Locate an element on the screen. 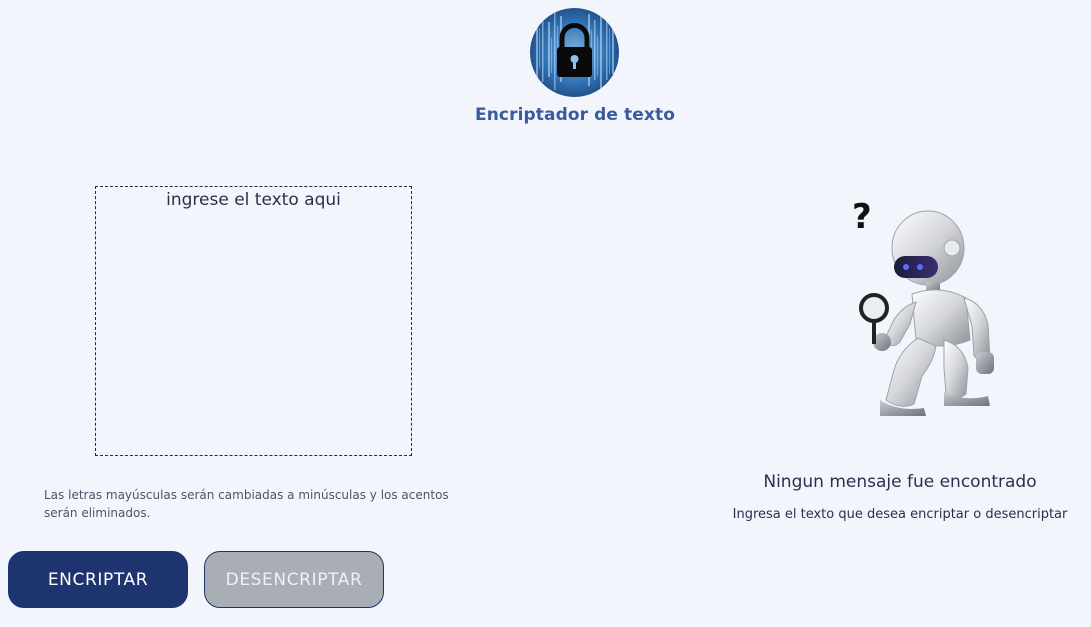 This screenshot has width=1091, height=627. robot-magnifier-icon: ? is located at coordinates (925, 305).